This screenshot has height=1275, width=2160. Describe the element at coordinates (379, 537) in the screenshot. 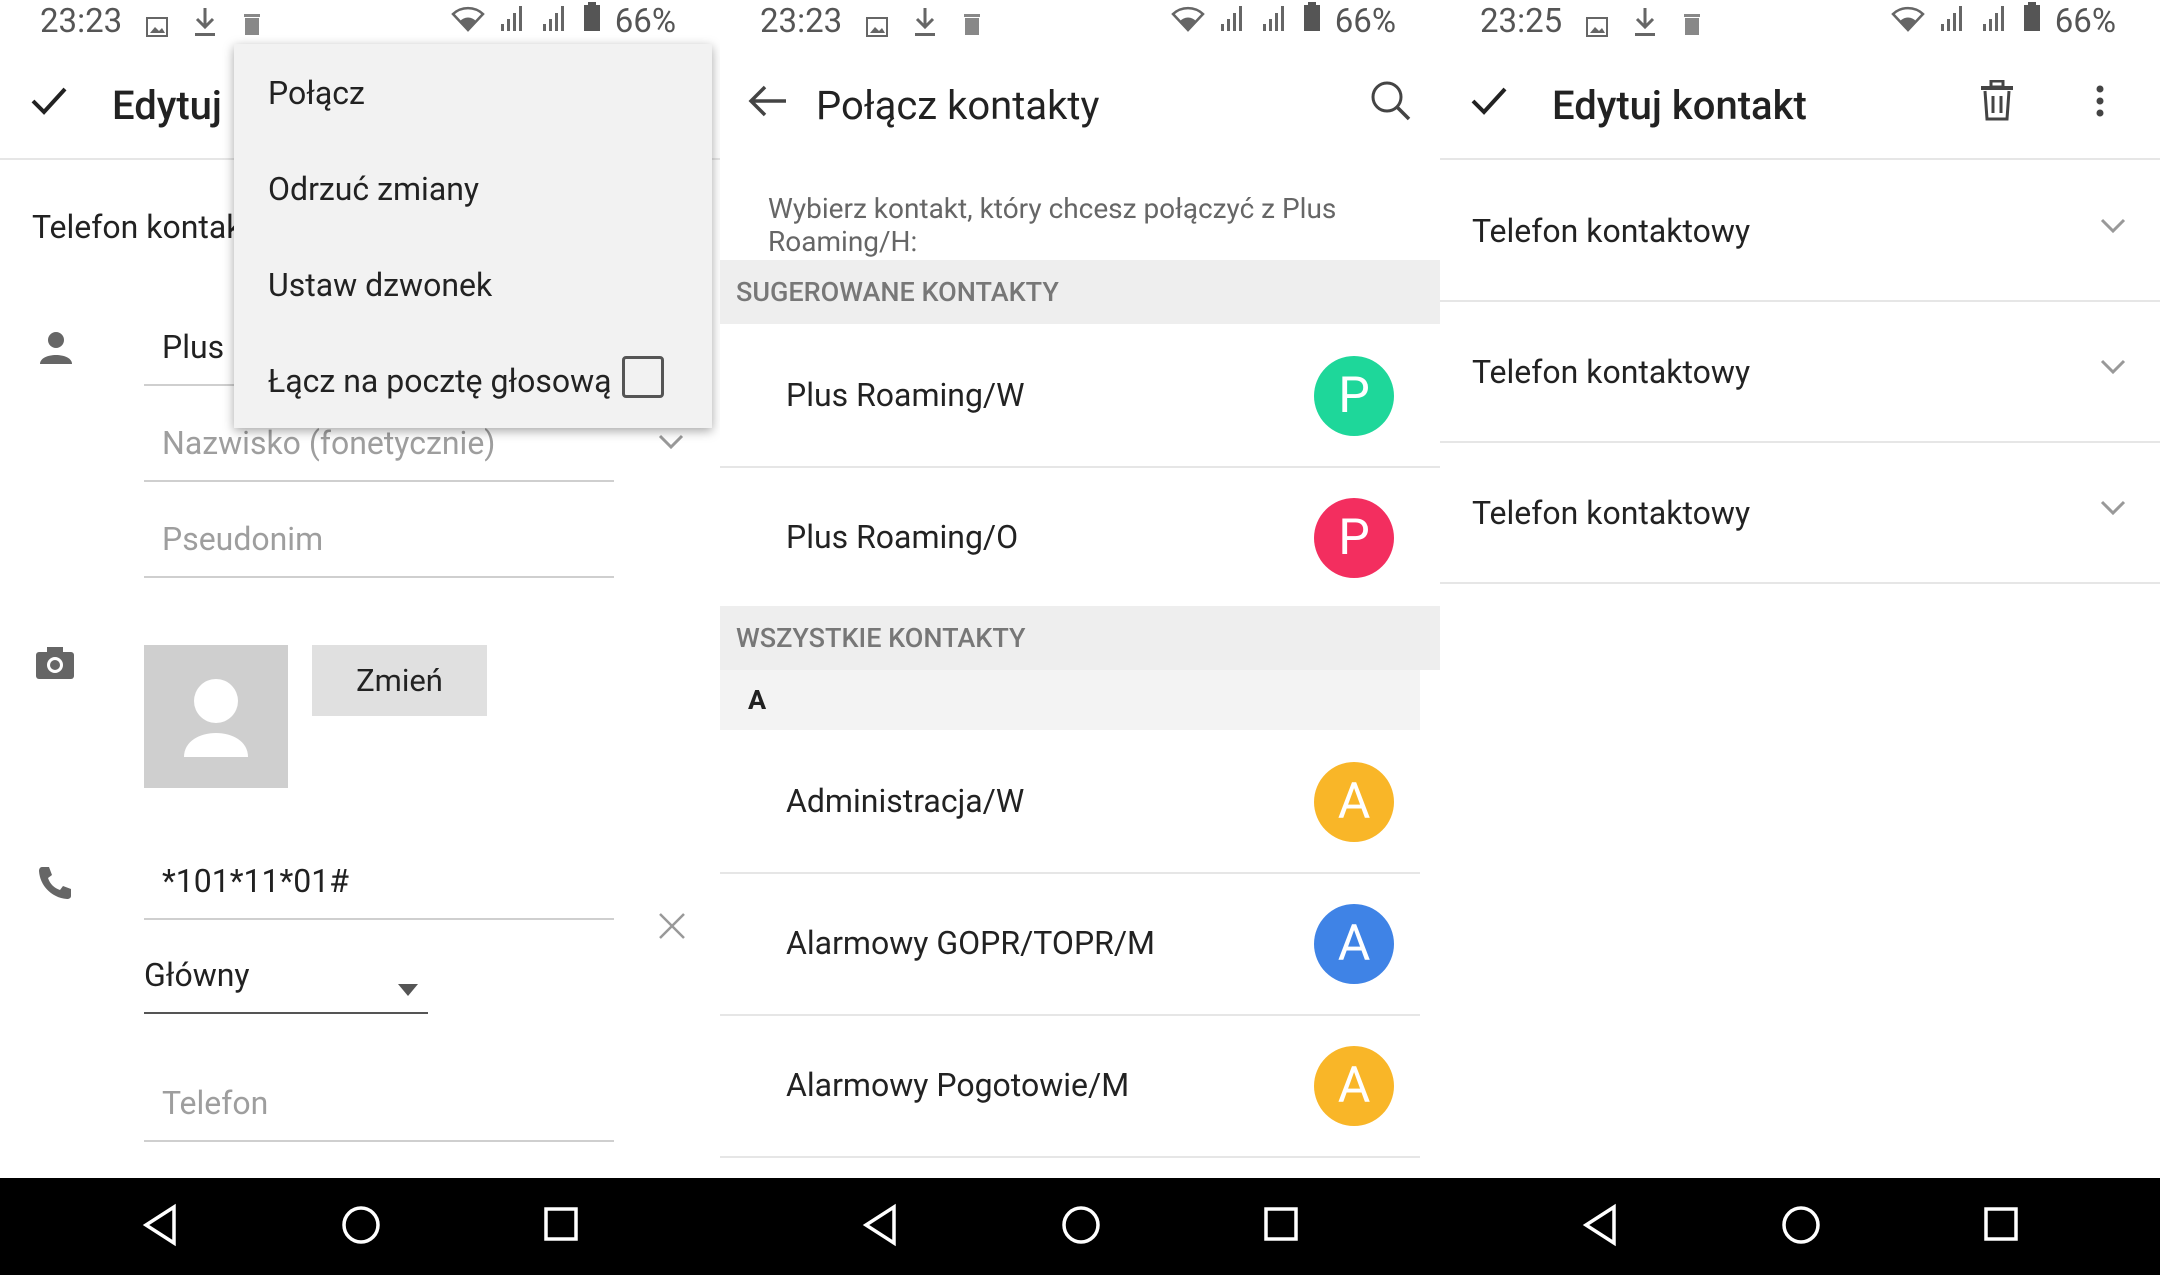

I see `nickname-field: Pseudonim` at that location.